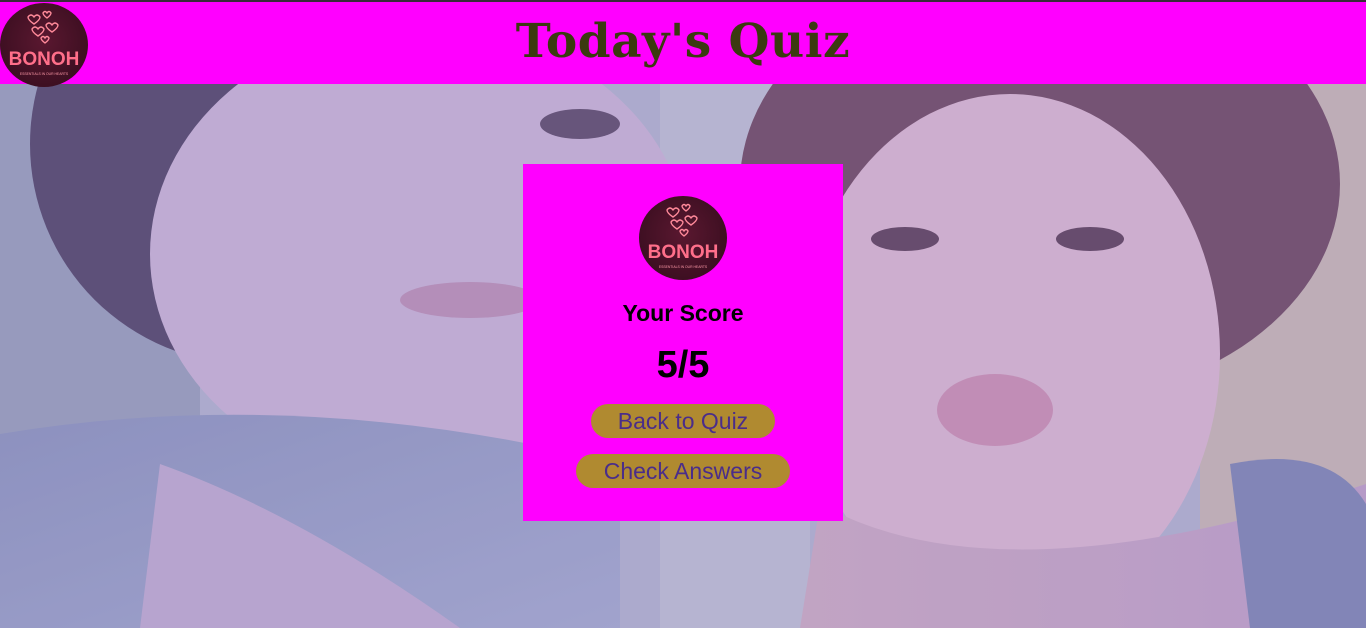 The image size is (1366, 628). I want to click on back-to-quiz-button: Back to Quiz, so click(683, 421).